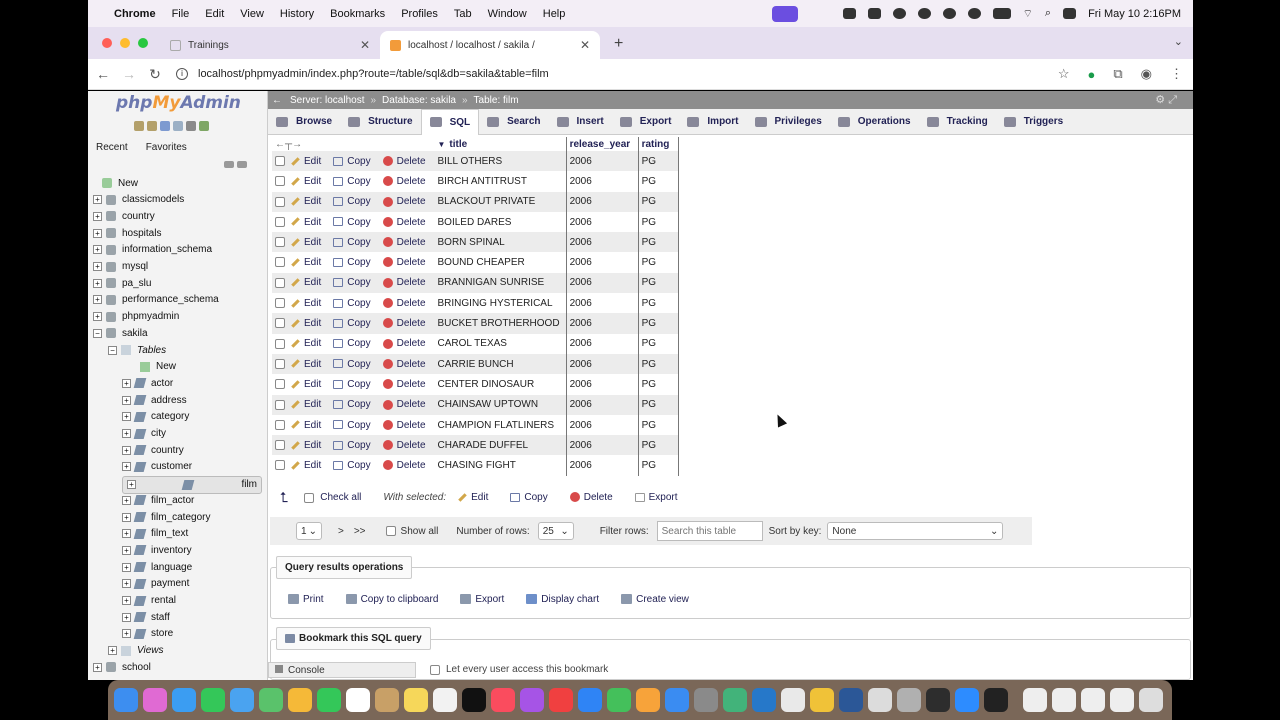 This screenshot has width=1280, height=720. Describe the element at coordinates (270, 45) in the screenshot. I see `browser-tab-trainings: Trainings ✕` at that location.